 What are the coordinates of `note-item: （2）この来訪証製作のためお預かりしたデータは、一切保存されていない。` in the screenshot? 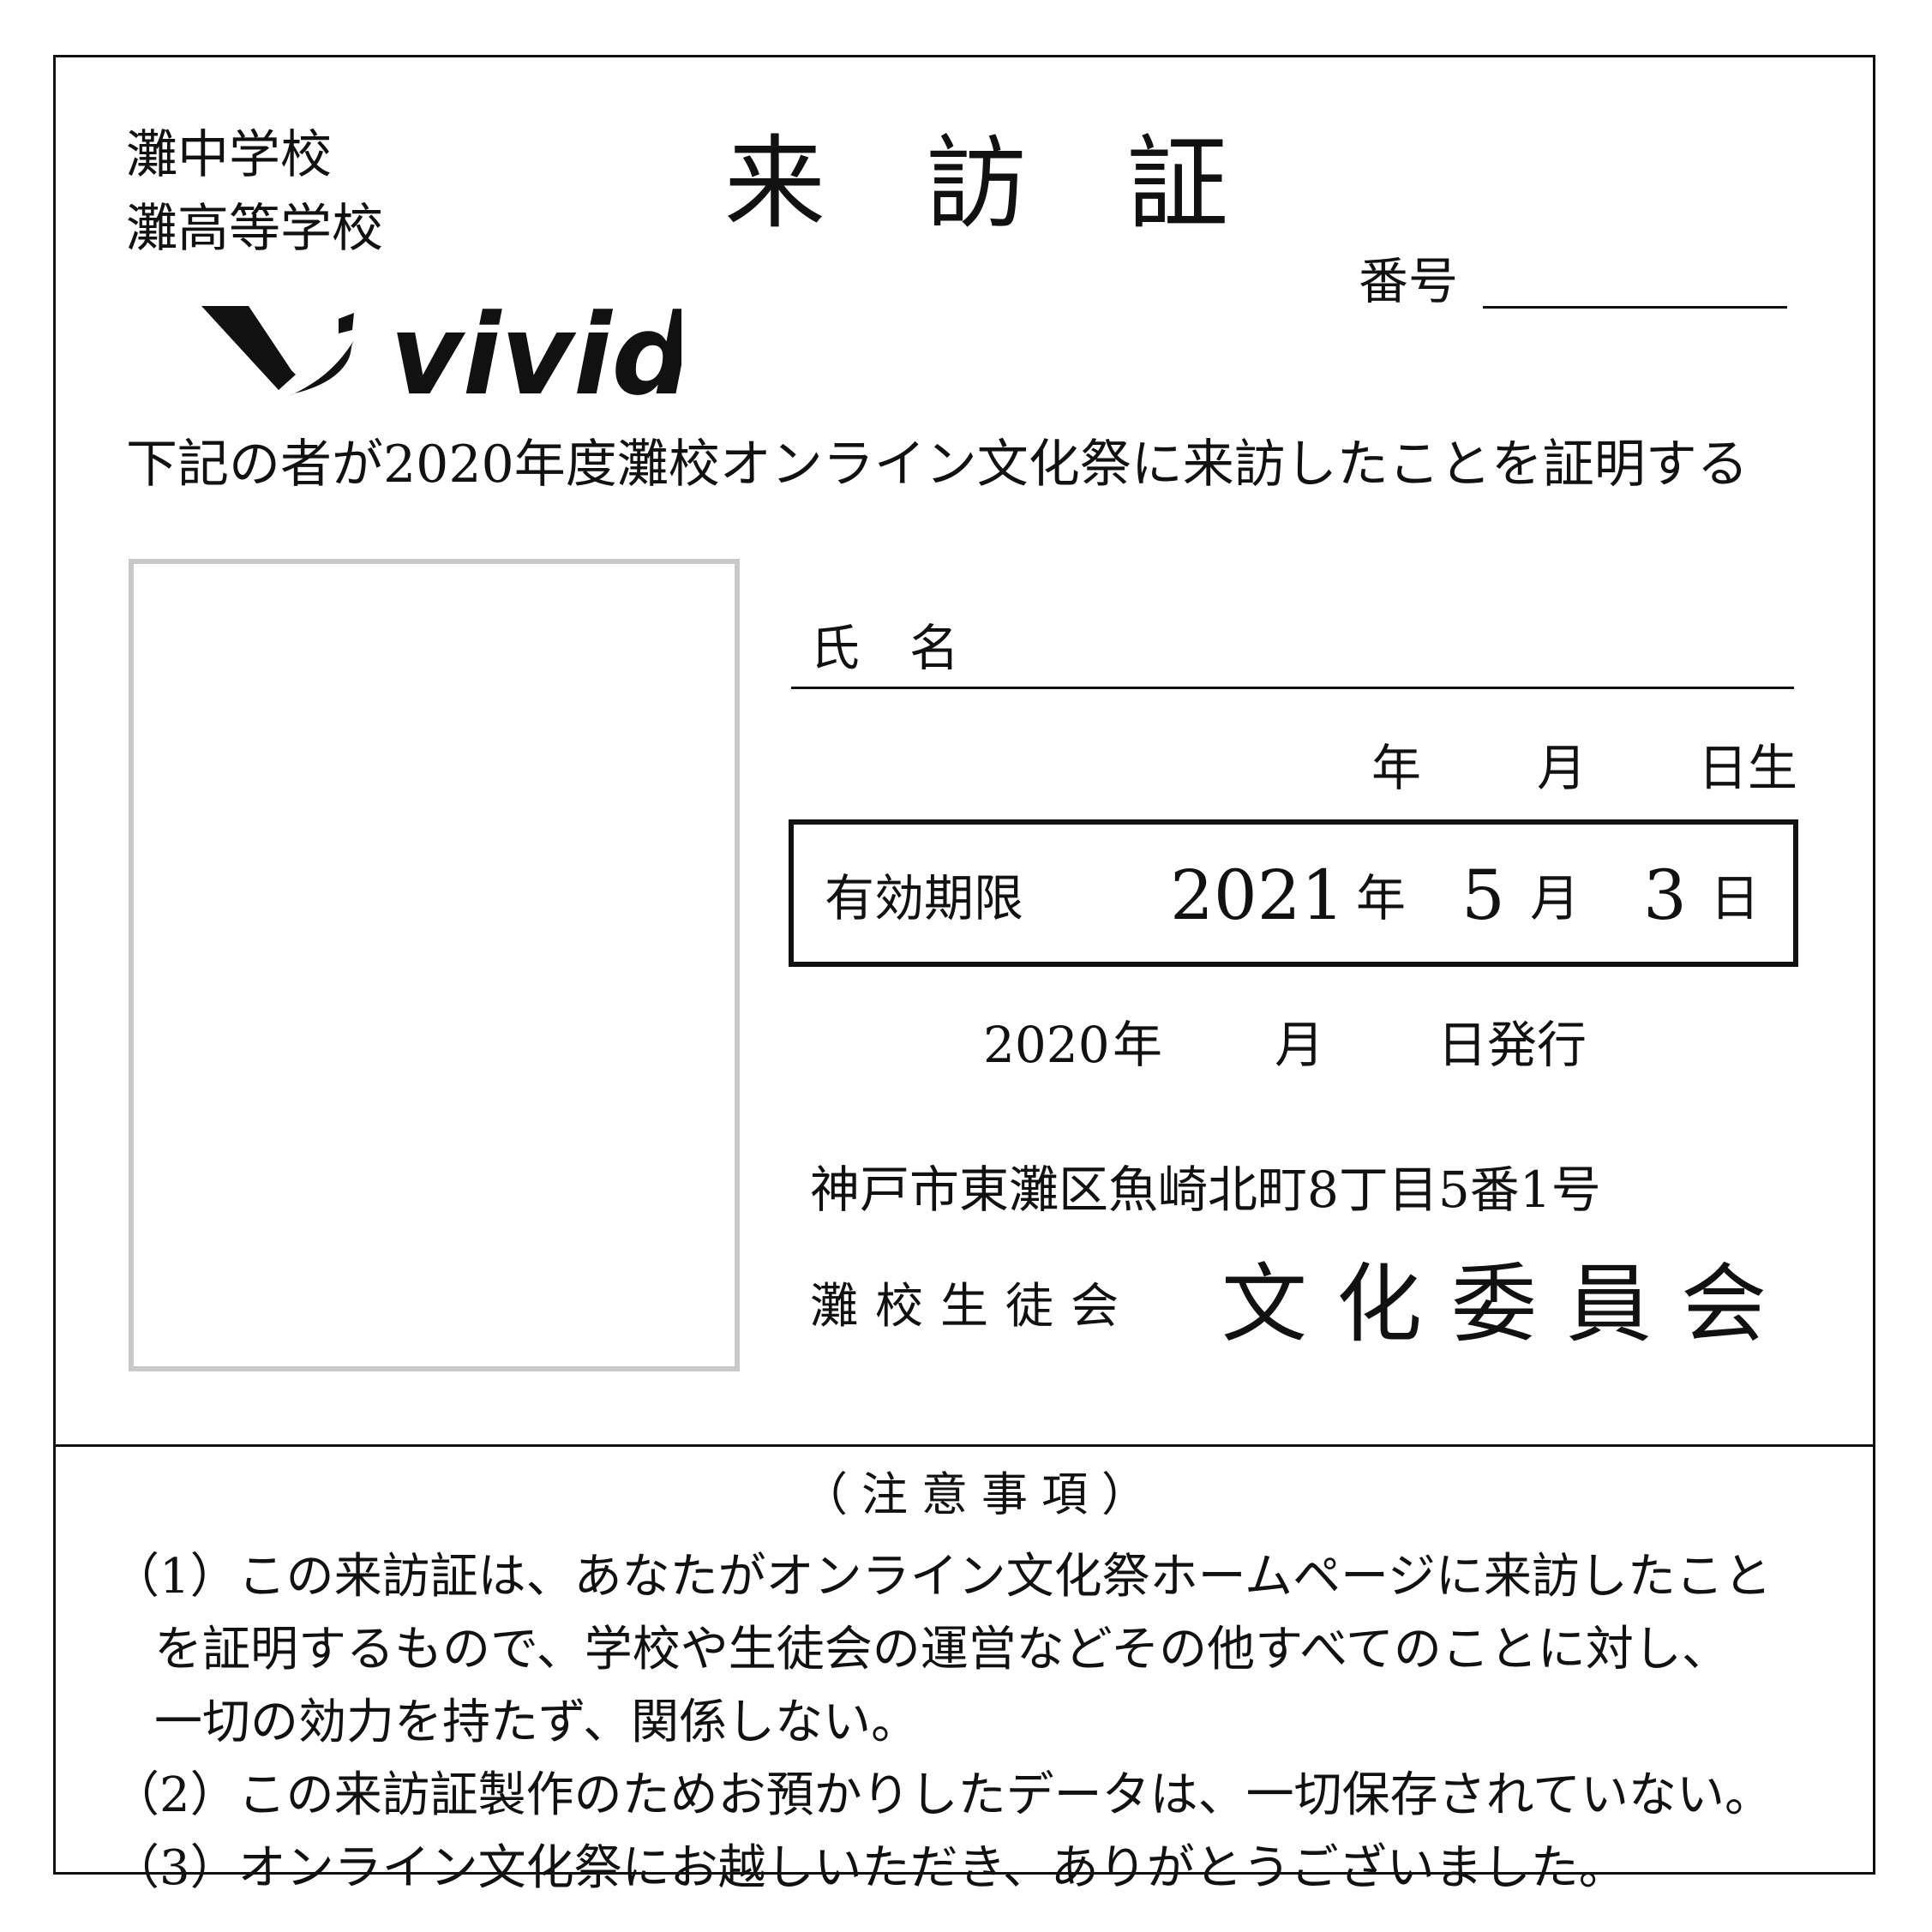 It's located at (942, 1795).